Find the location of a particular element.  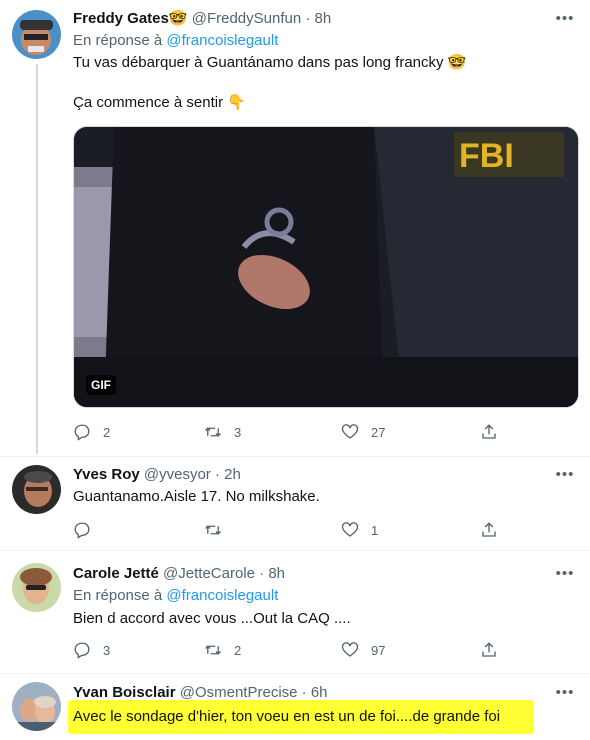

tweet-actions: 1 is located at coordinates (293, 530).